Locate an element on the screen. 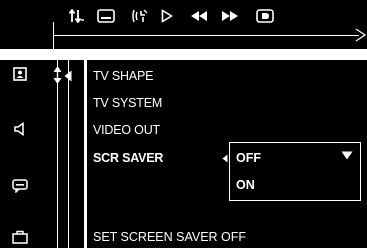 The height and width of the screenshot is (248, 367). rewind-icon is located at coordinates (199, 16).